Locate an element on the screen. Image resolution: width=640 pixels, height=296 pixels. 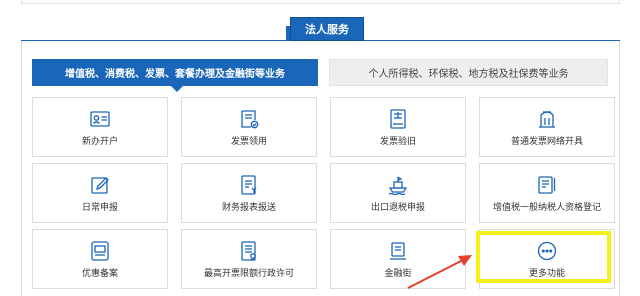
service-financial-report: 财务报表报送 is located at coordinates (249, 193).